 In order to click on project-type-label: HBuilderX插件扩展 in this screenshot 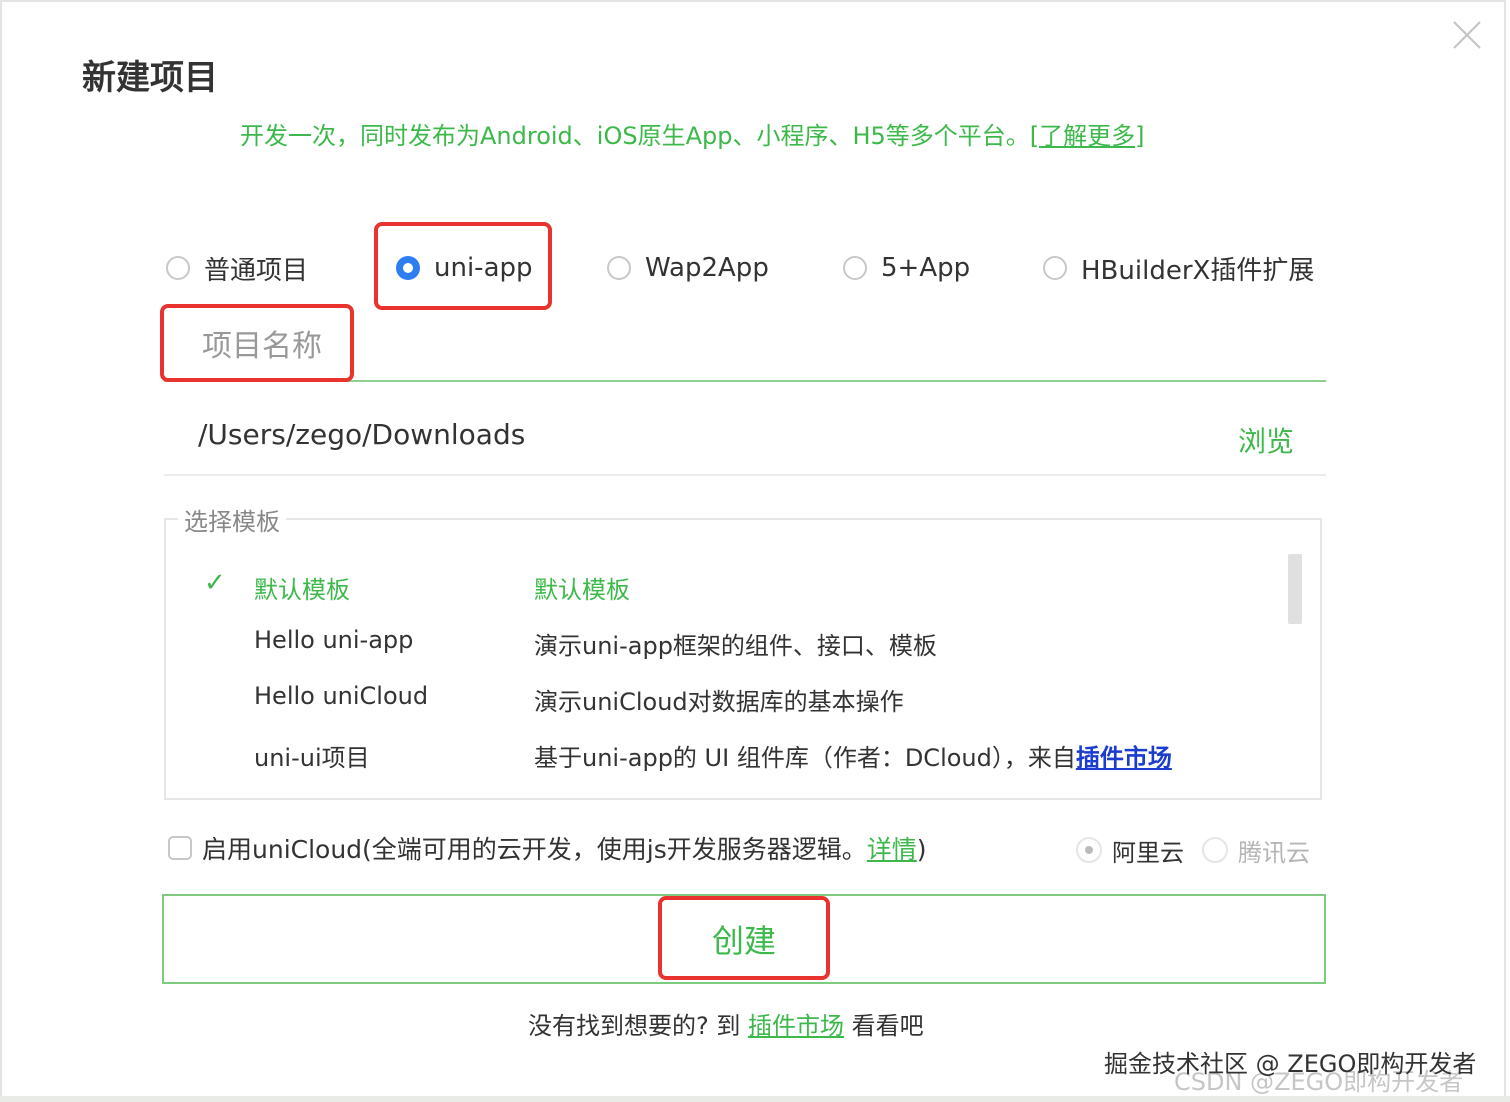, I will do `click(1198, 270)`.